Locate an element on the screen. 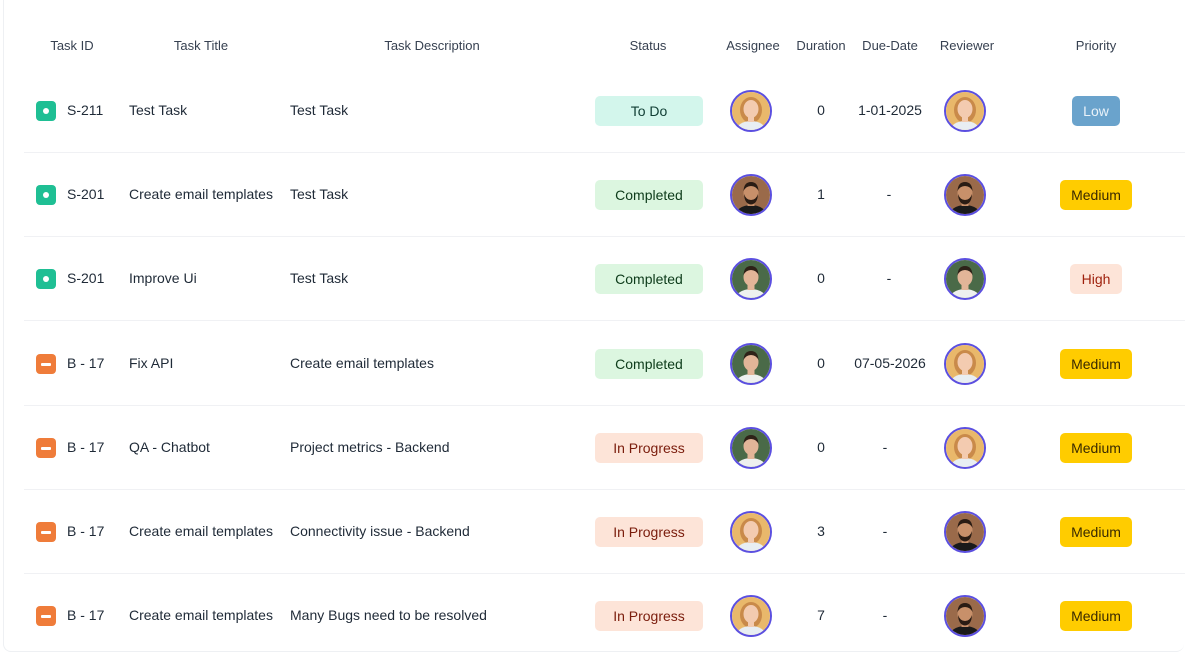 The width and height of the screenshot is (1185, 658). task-title: Fix API is located at coordinates (151, 363).